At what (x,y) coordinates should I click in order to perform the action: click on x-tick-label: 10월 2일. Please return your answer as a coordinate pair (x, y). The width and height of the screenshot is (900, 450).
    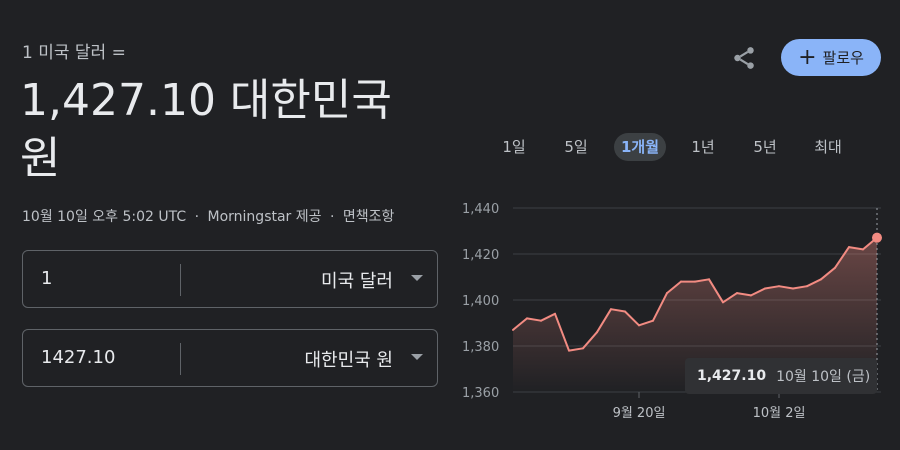
    Looking at the image, I should click on (779, 413).